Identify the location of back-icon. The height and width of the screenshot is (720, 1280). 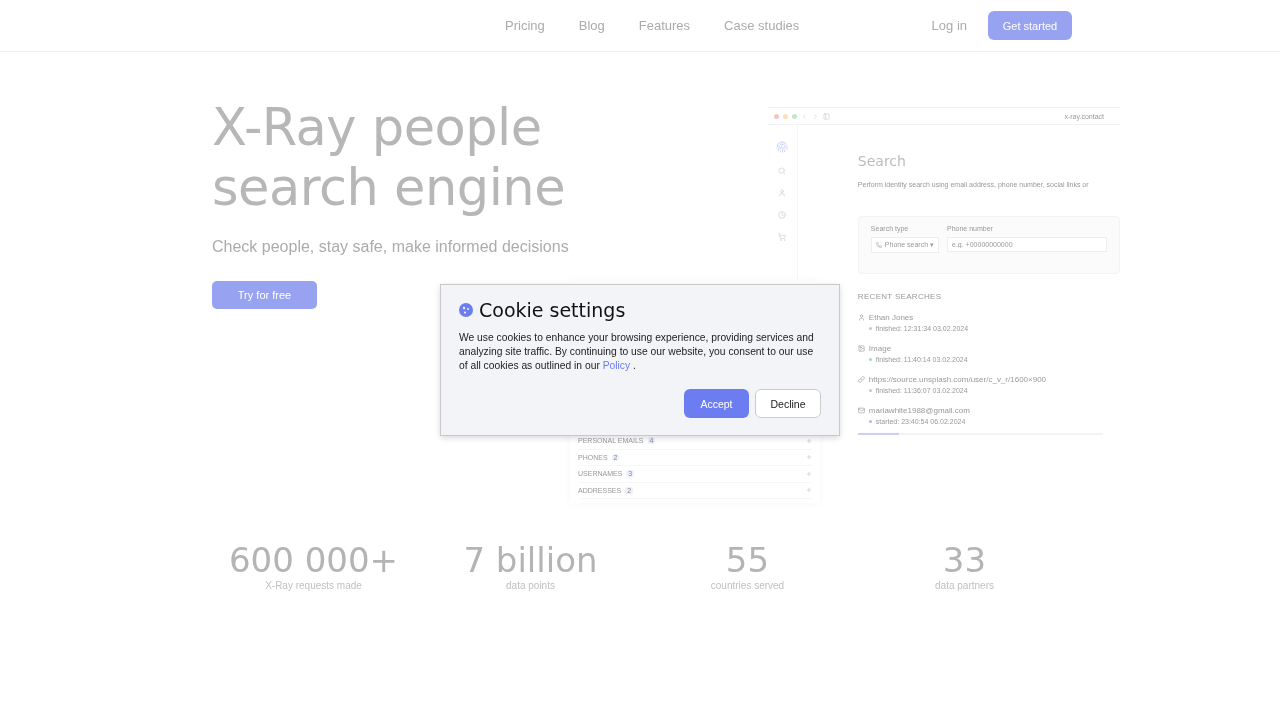
(804, 116).